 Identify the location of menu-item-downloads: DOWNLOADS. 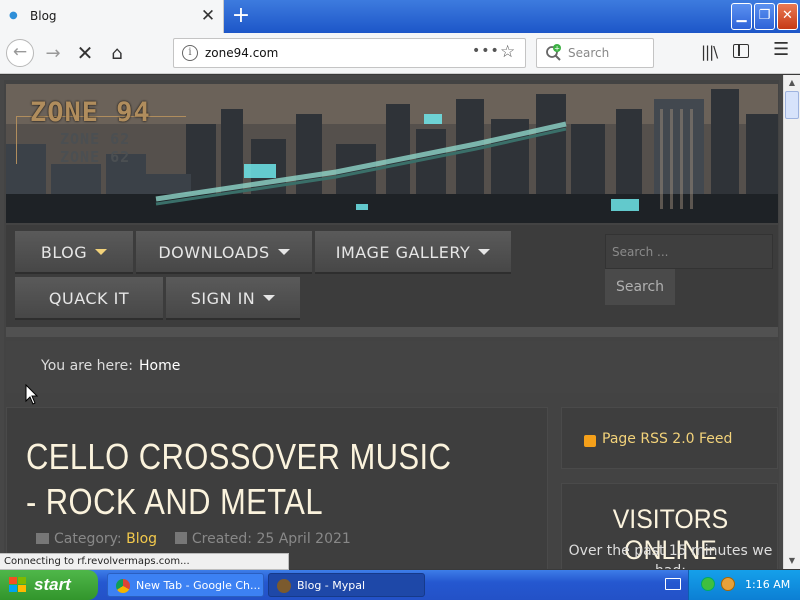
(224, 252).